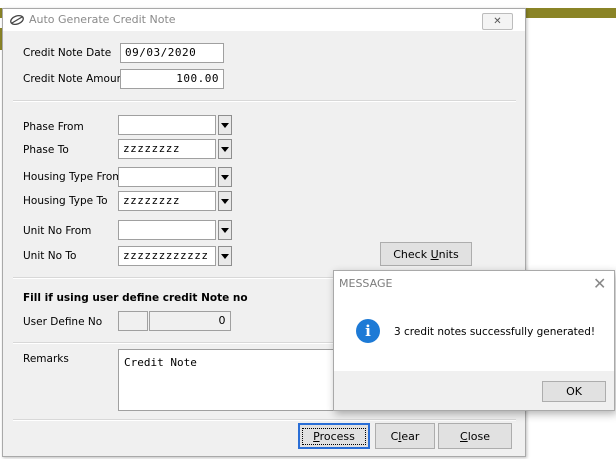  What do you see at coordinates (67, 53) in the screenshot?
I see `credit-note-date-label: Credit Note Date` at bounding box center [67, 53].